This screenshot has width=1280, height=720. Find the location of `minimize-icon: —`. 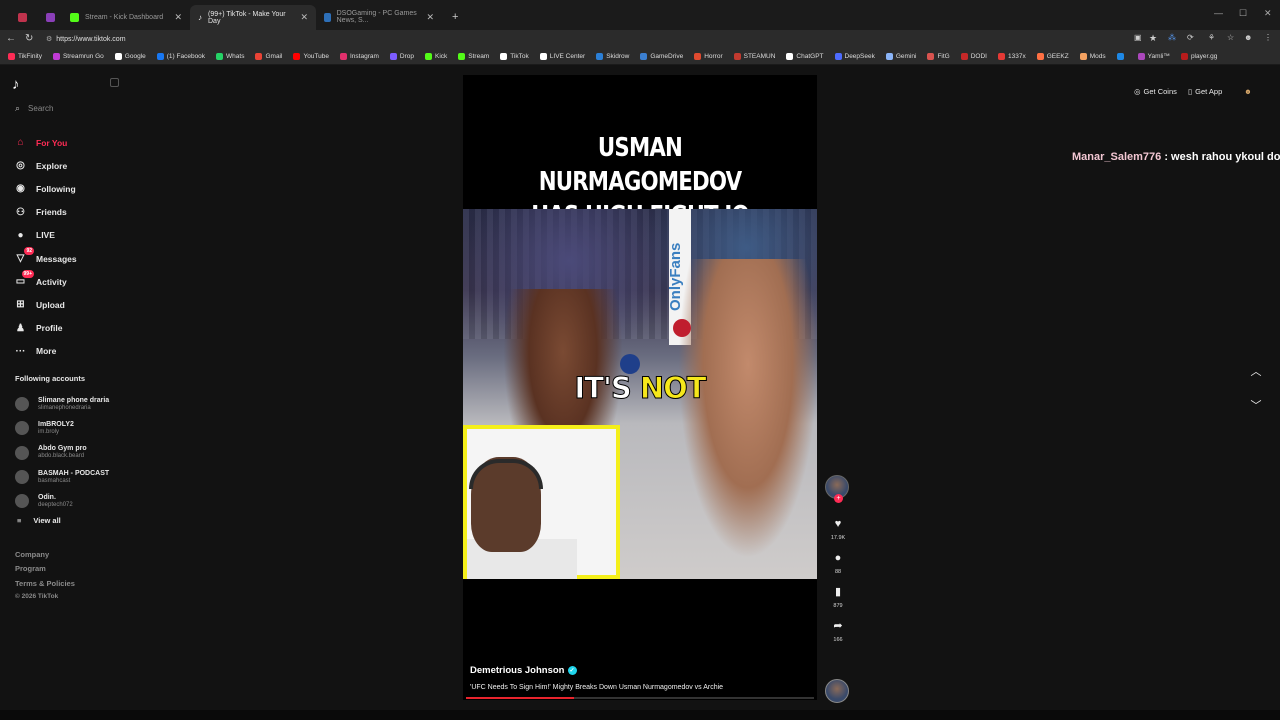

minimize-icon: — is located at coordinates (1218, 13).